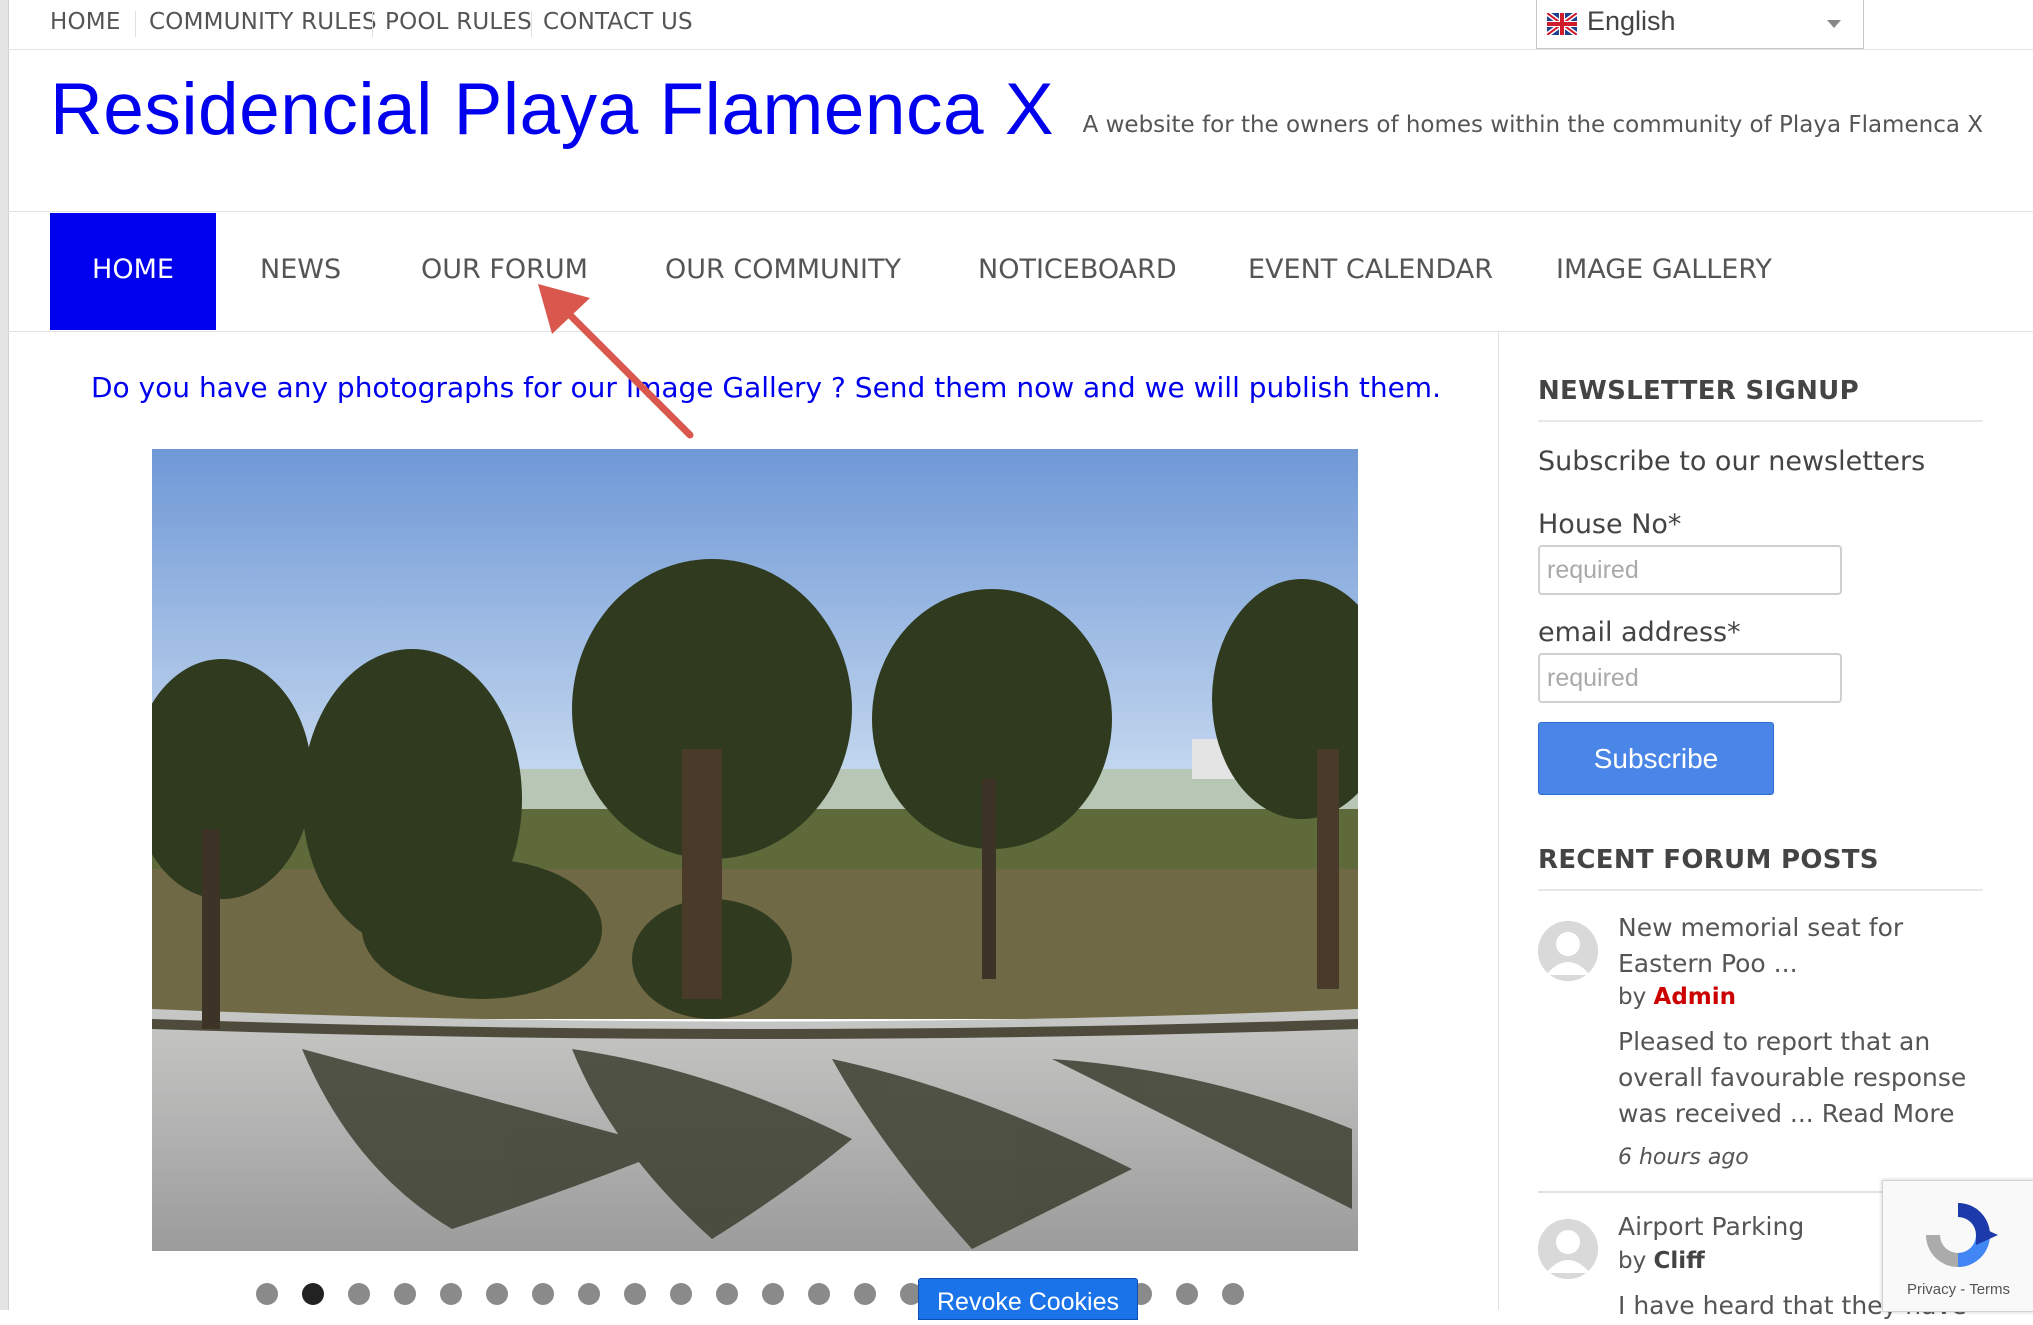 The image size is (2033, 1325). What do you see at coordinates (1077, 269) in the screenshot?
I see `nav-item-noticeboard: NOTICEBOARD` at bounding box center [1077, 269].